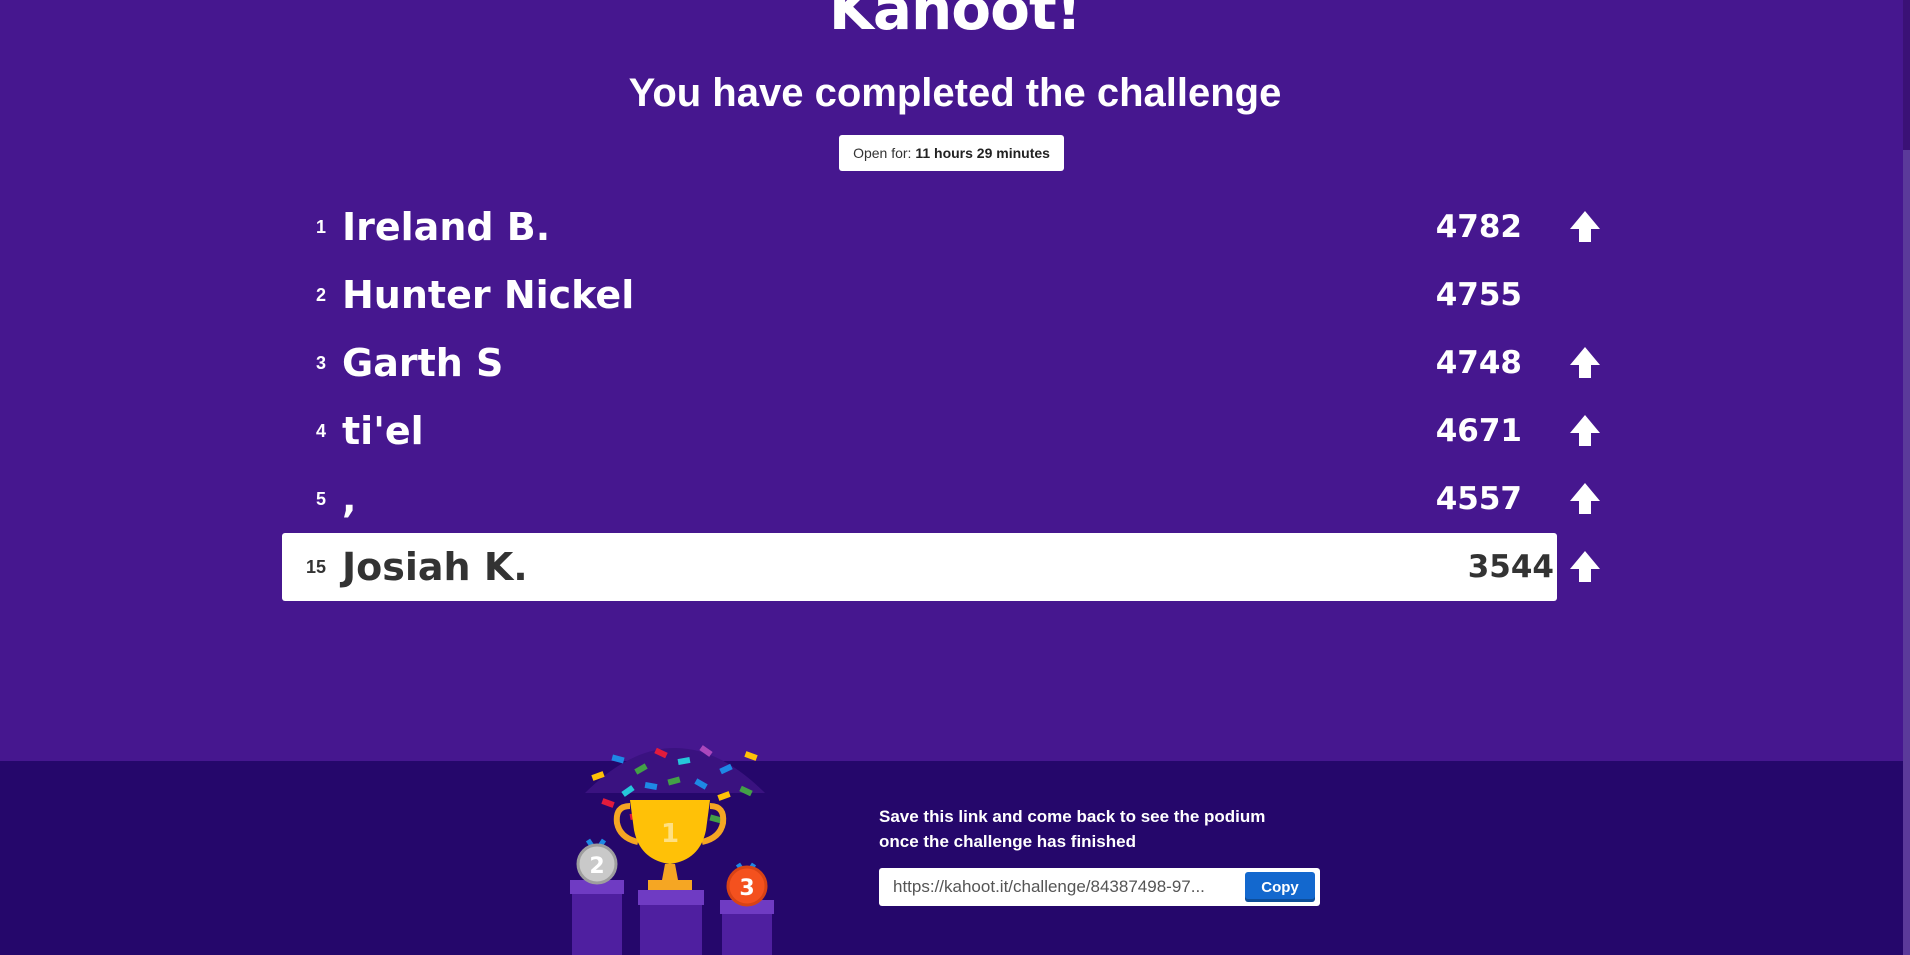 This screenshot has width=1910, height=955. I want to click on bronze-medal-icon: 3, so click(747, 884).